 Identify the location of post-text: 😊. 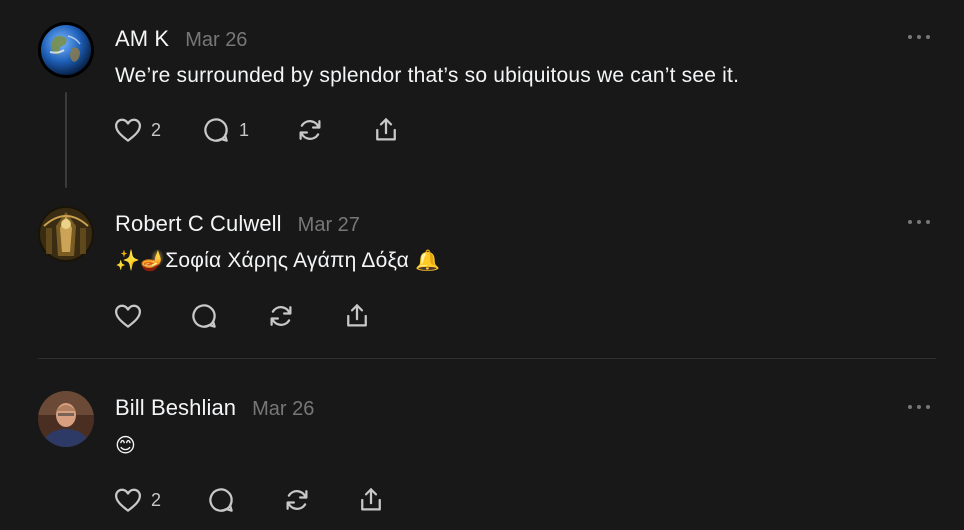
(125, 445).